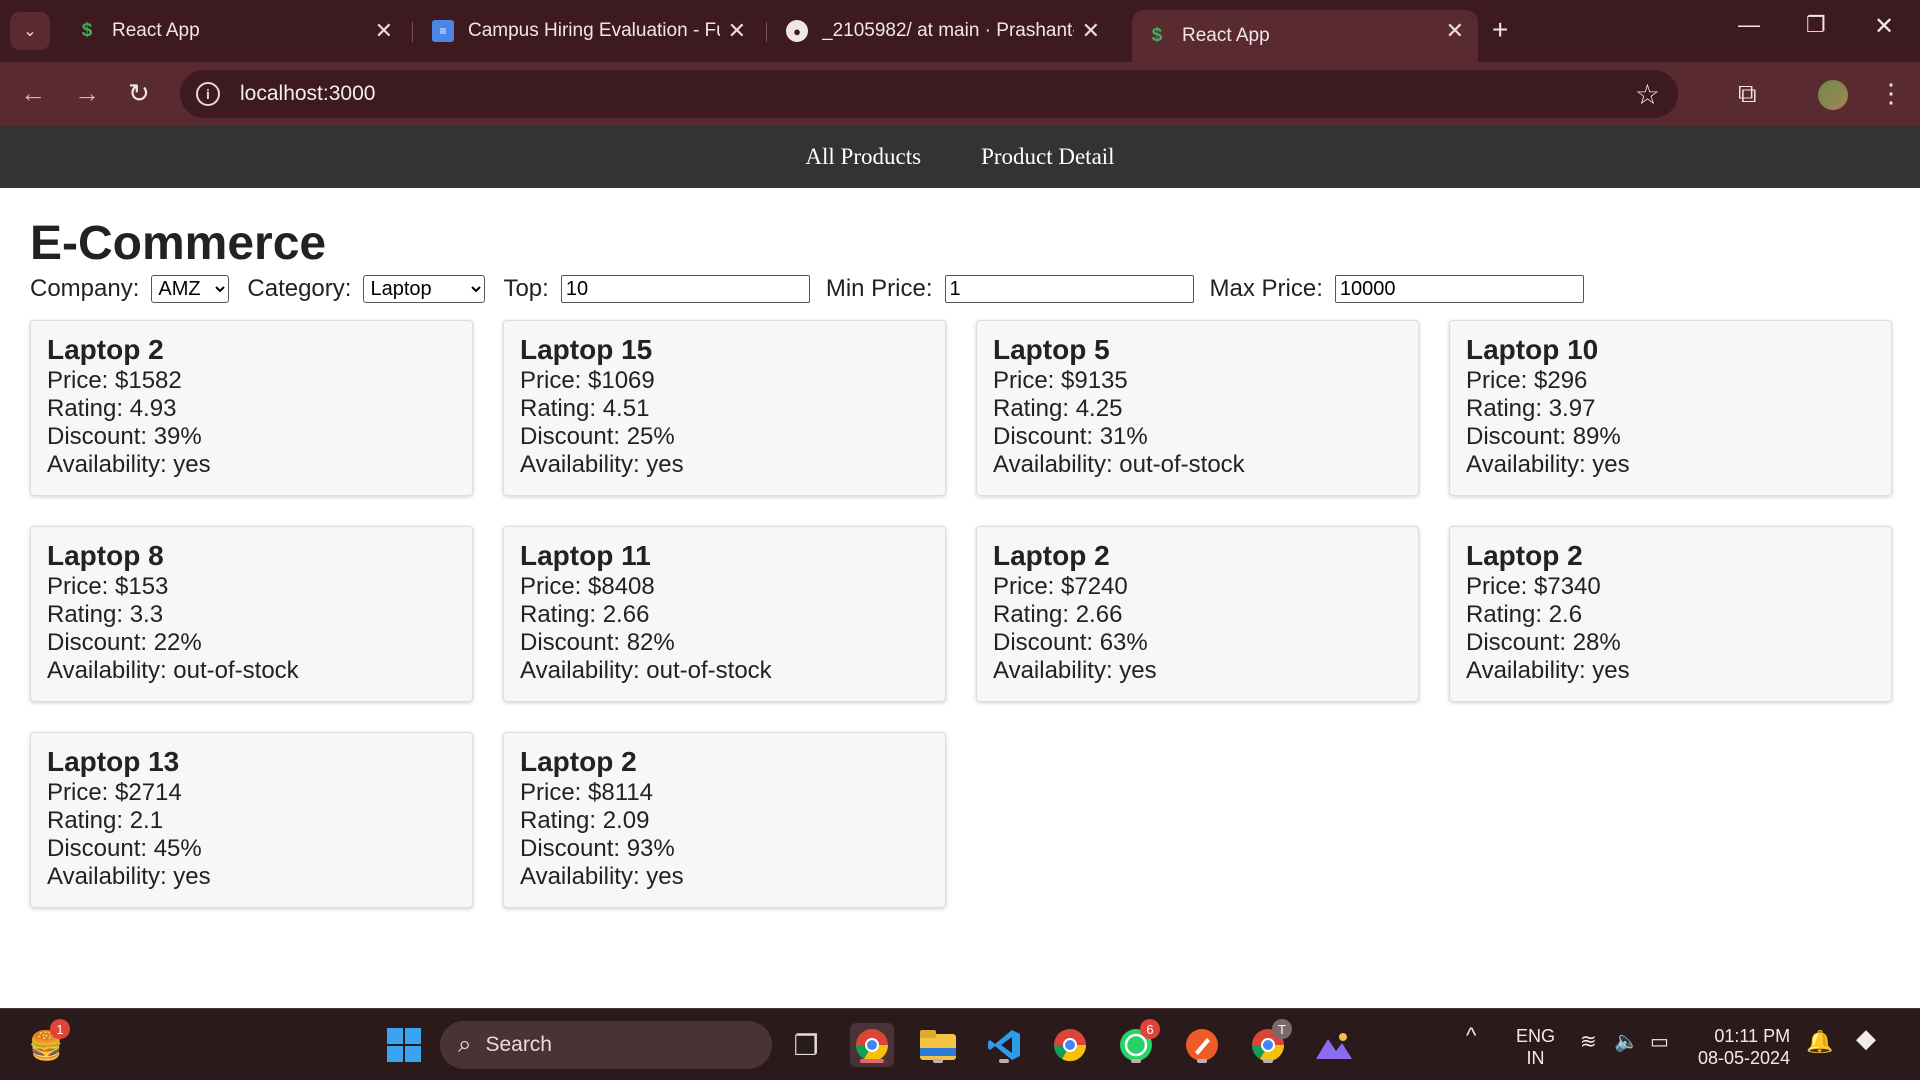 The image size is (1920, 1080). What do you see at coordinates (585, 555) in the screenshot?
I see `product-name: Laptop 11` at bounding box center [585, 555].